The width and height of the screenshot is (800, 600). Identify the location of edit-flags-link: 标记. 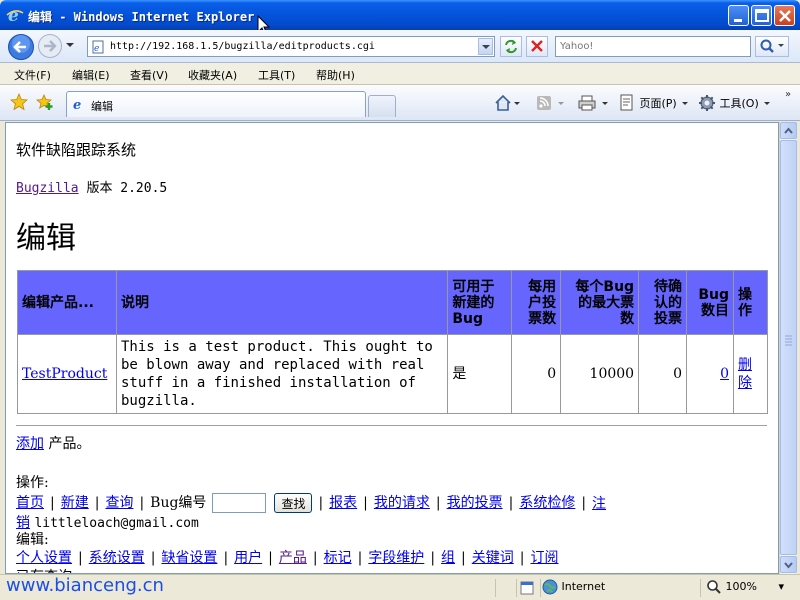
(338, 558).